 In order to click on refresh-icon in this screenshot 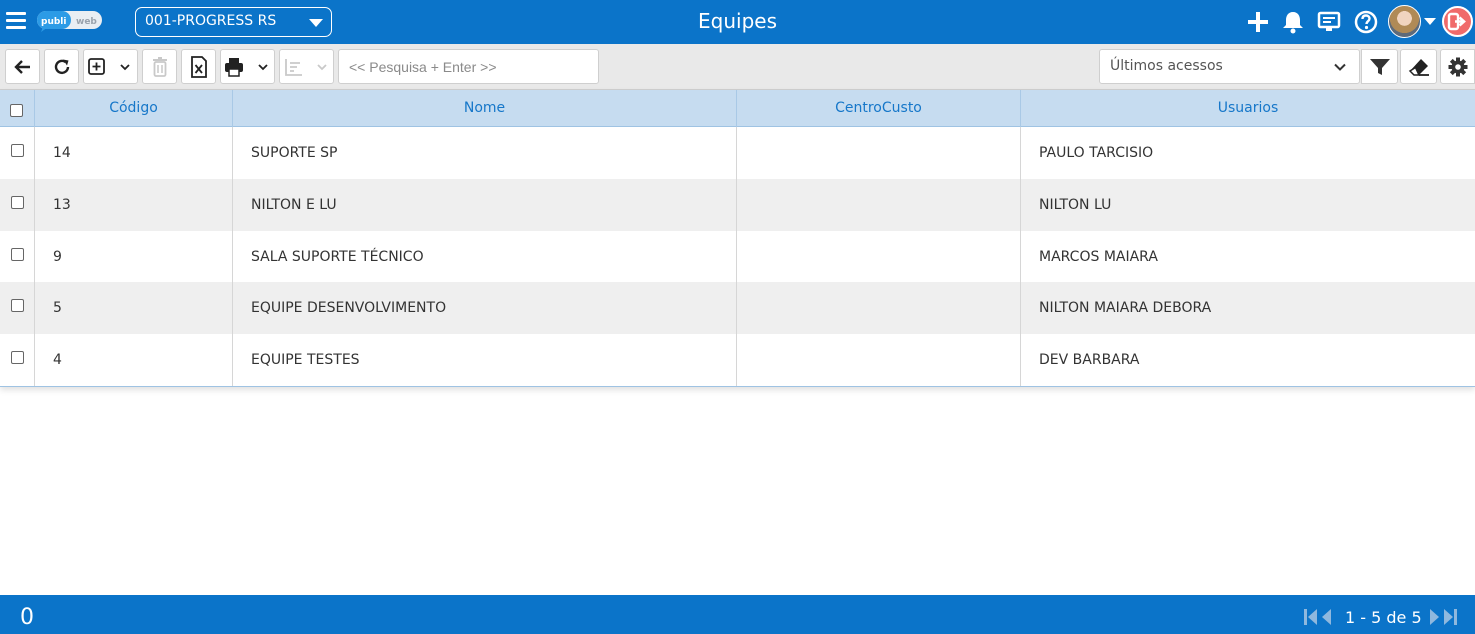, I will do `click(61, 66)`.